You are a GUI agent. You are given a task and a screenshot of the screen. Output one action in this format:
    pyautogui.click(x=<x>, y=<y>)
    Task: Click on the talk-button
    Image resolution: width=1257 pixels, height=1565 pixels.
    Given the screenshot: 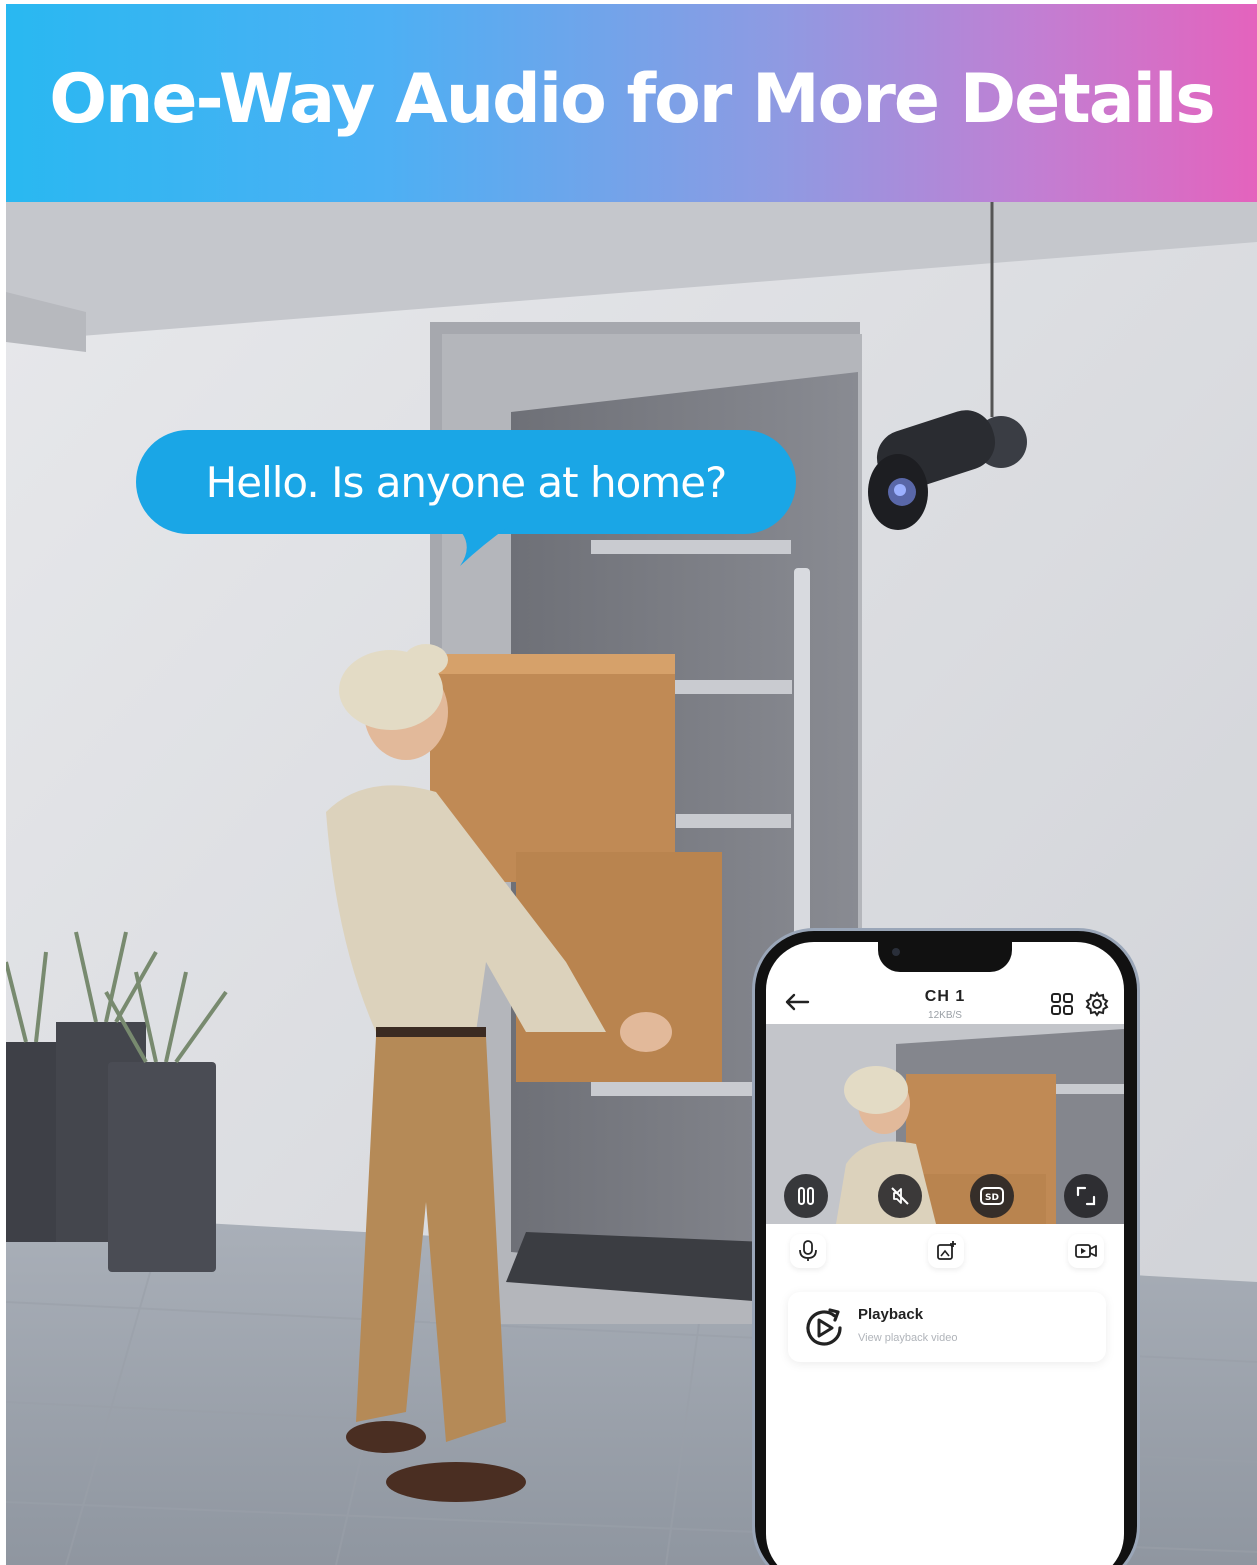 What is the action you would take?
    pyautogui.click(x=808, y=1251)
    